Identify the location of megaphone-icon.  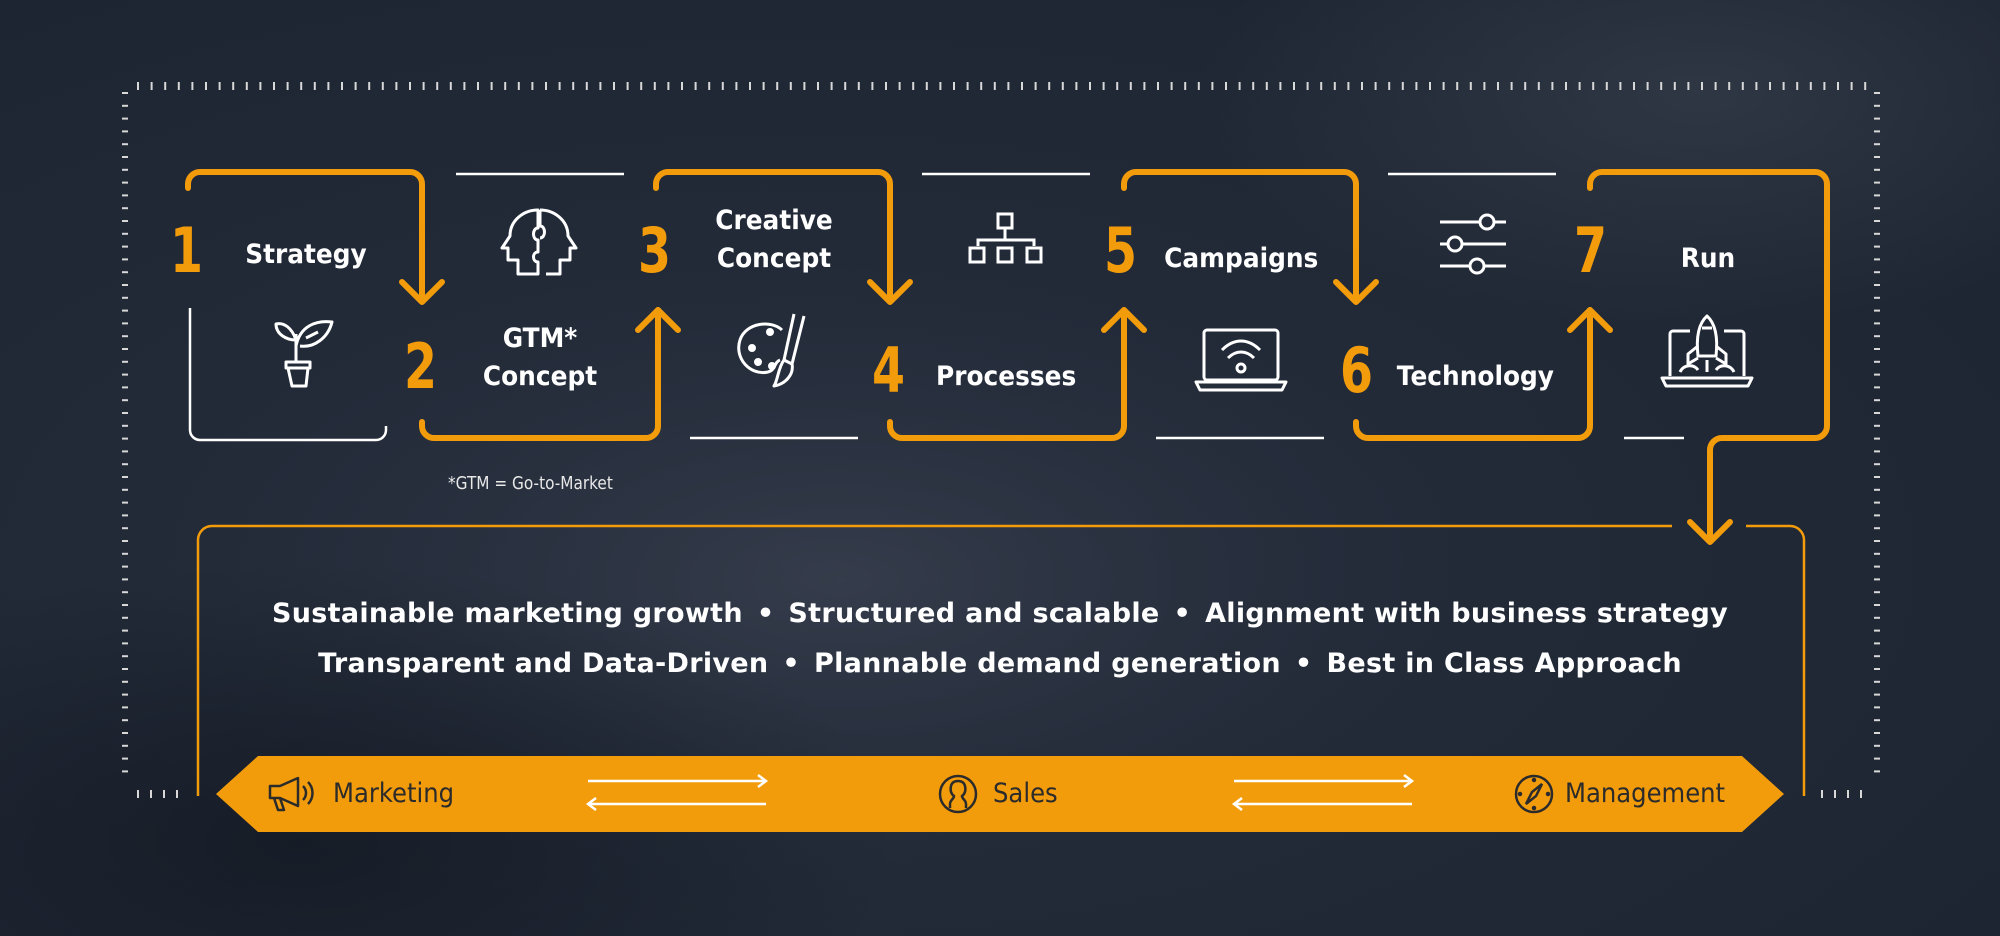
(291, 794).